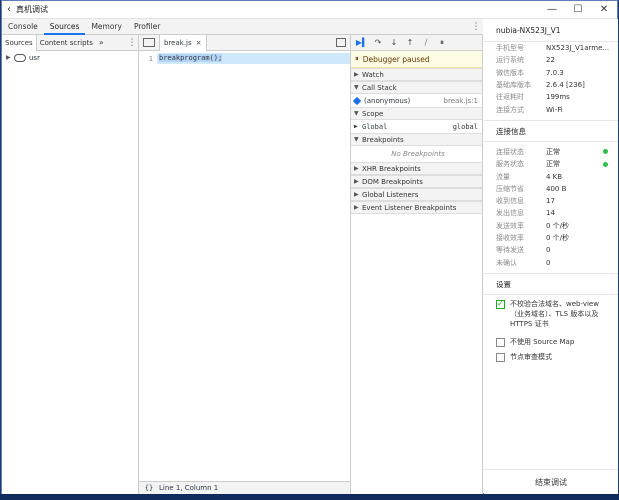 This screenshot has width=619, height=500. What do you see at coordinates (19, 42) in the screenshot?
I see `subtab-sources: Sources` at bounding box center [19, 42].